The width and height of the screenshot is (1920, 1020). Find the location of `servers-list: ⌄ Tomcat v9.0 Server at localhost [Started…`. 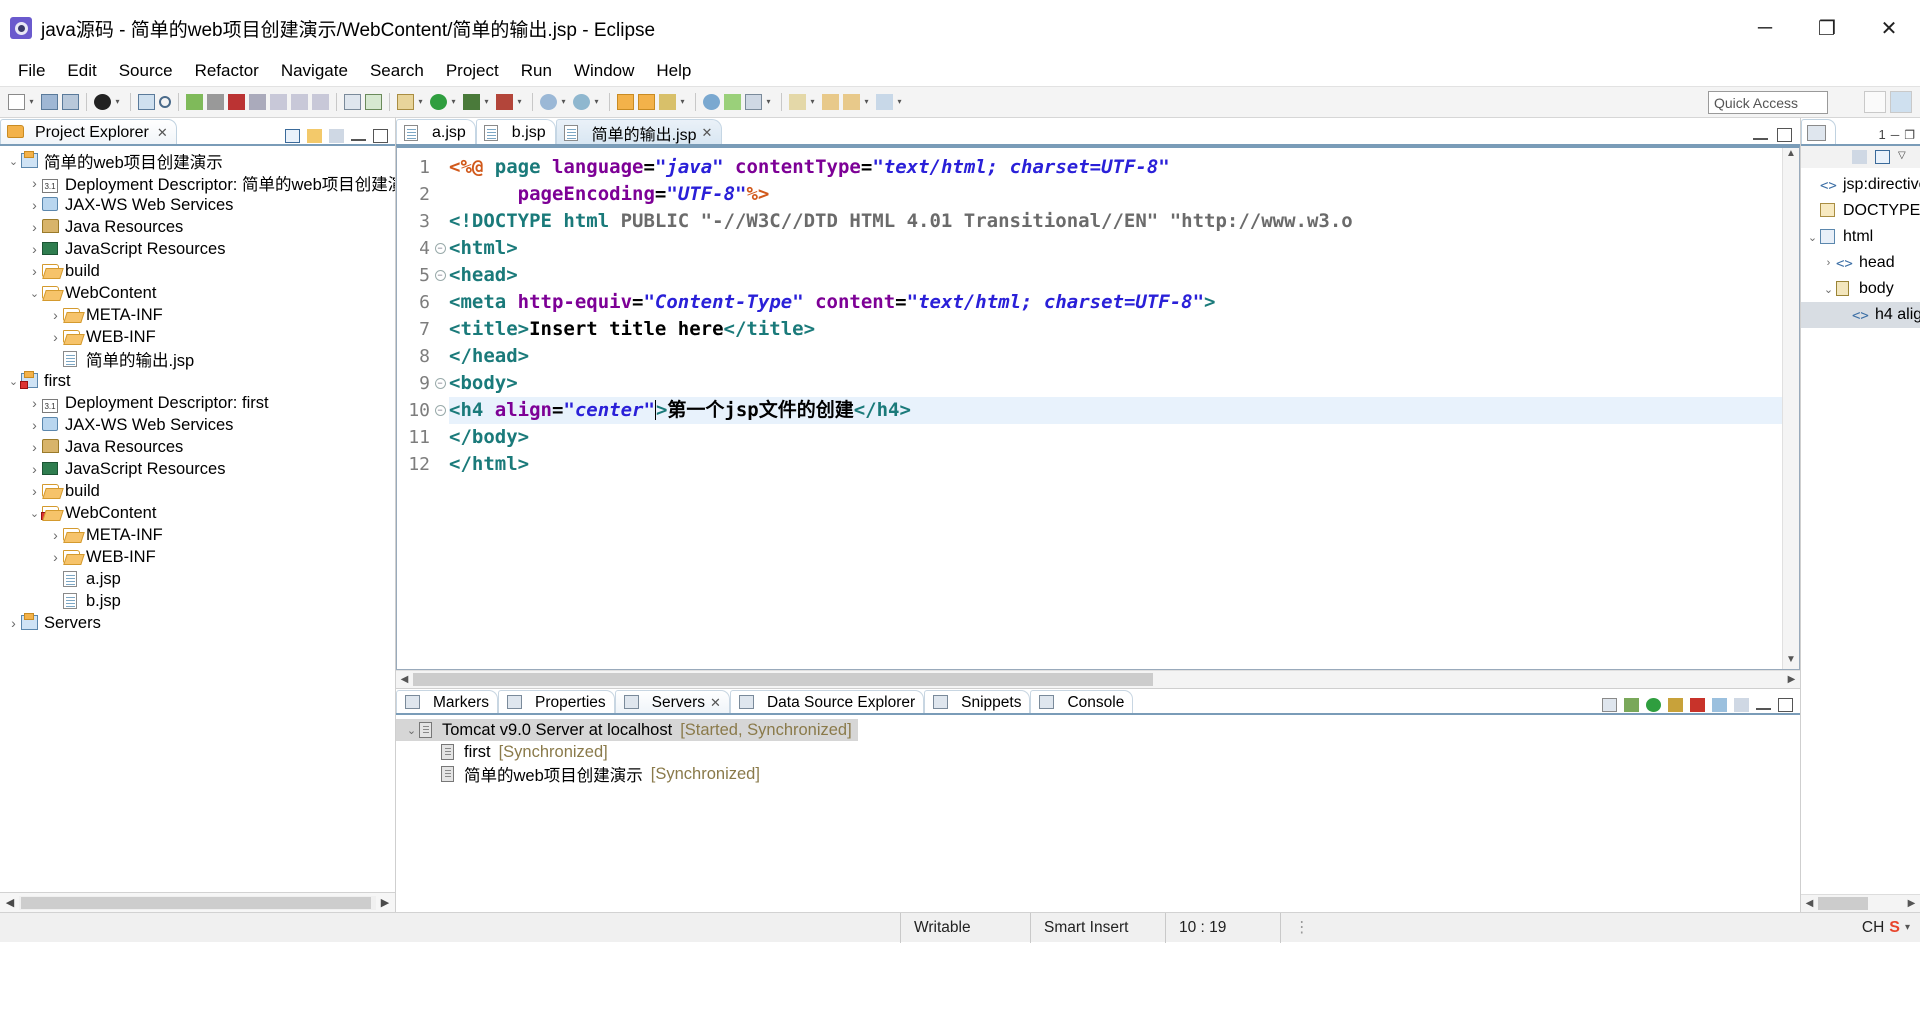

servers-list: ⌄ Tomcat v9.0 Server at localhost [Started… is located at coordinates (1098, 813).